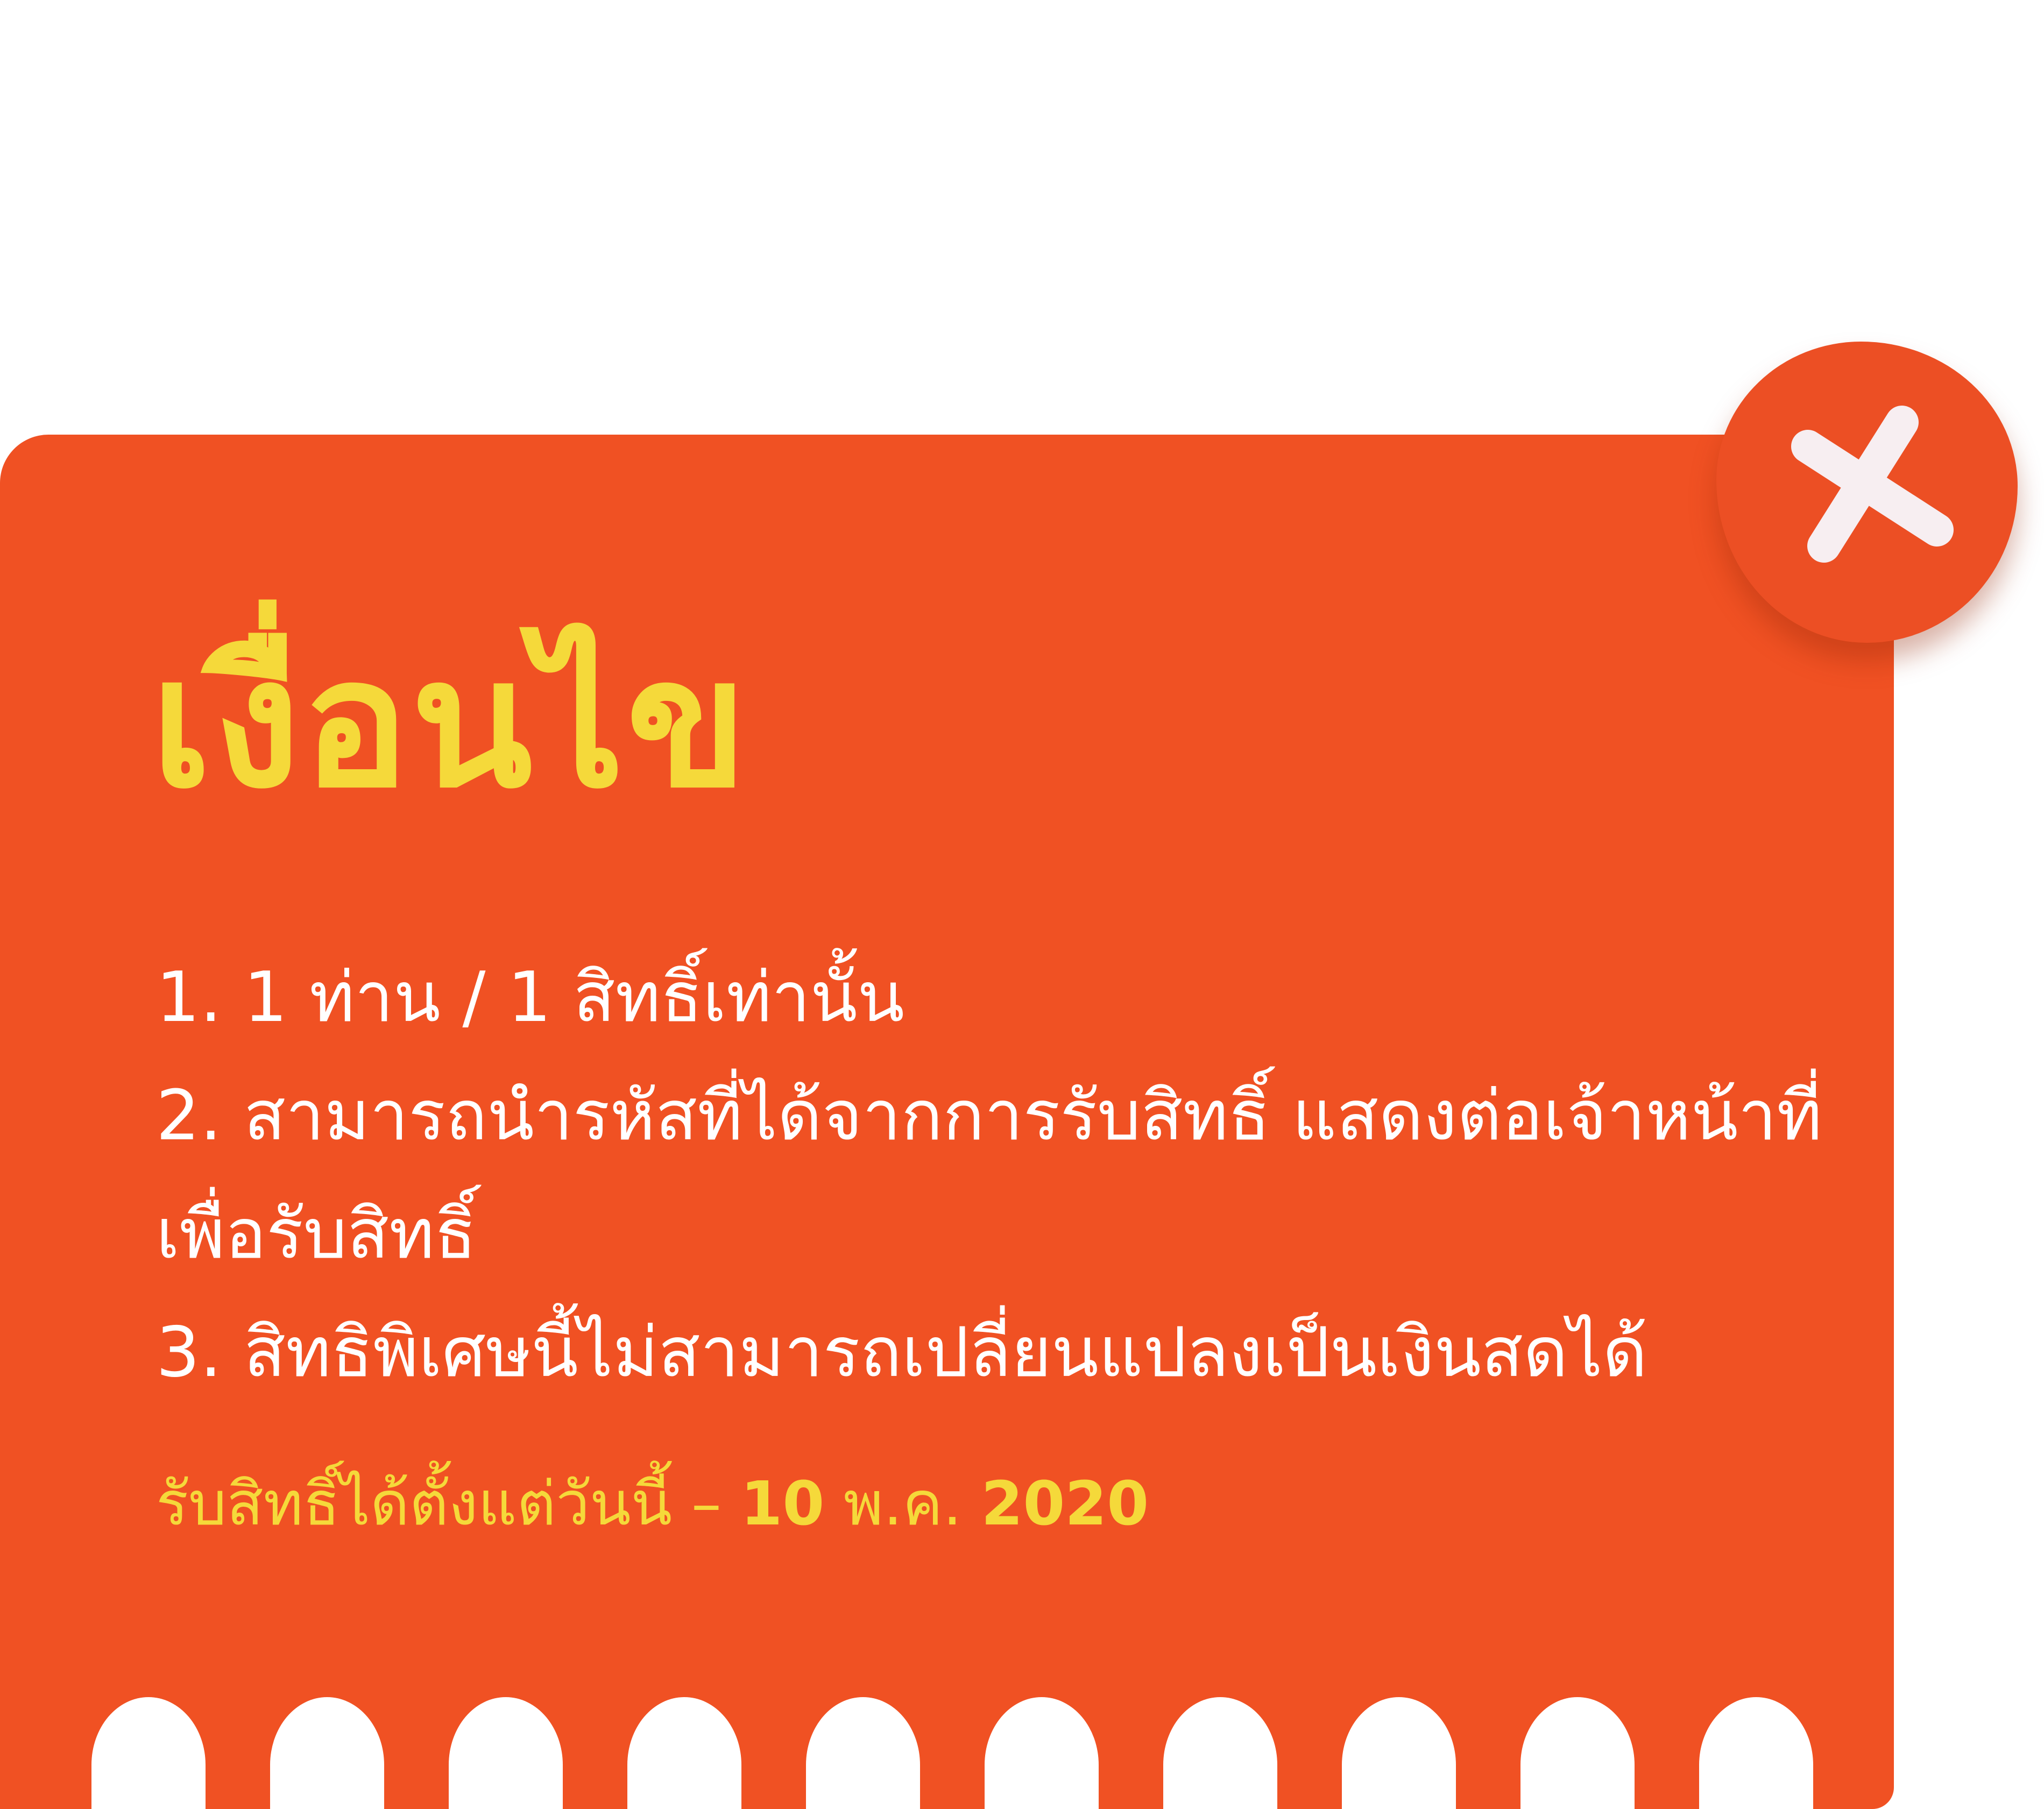  I want to click on condition-item: 1. 1 ท่าน / 1 สิทธิ์เท่านั้น, so click(530, 997).